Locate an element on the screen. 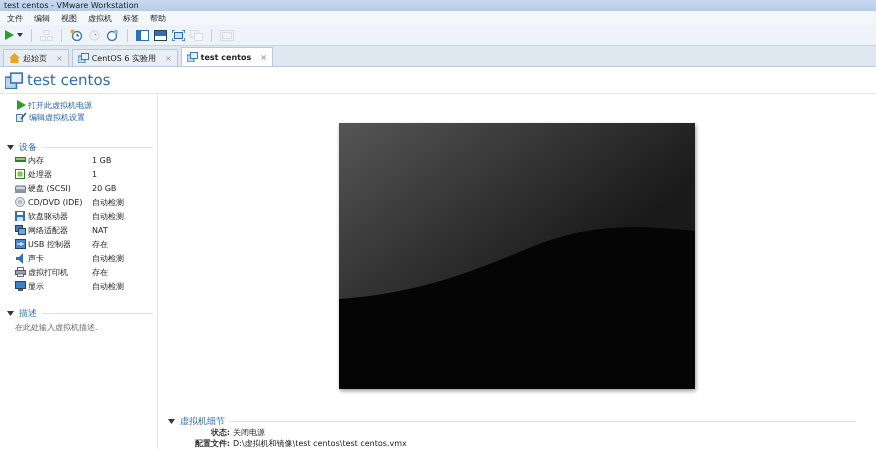 The image size is (876, 452). edit-icon is located at coordinates (21, 117).